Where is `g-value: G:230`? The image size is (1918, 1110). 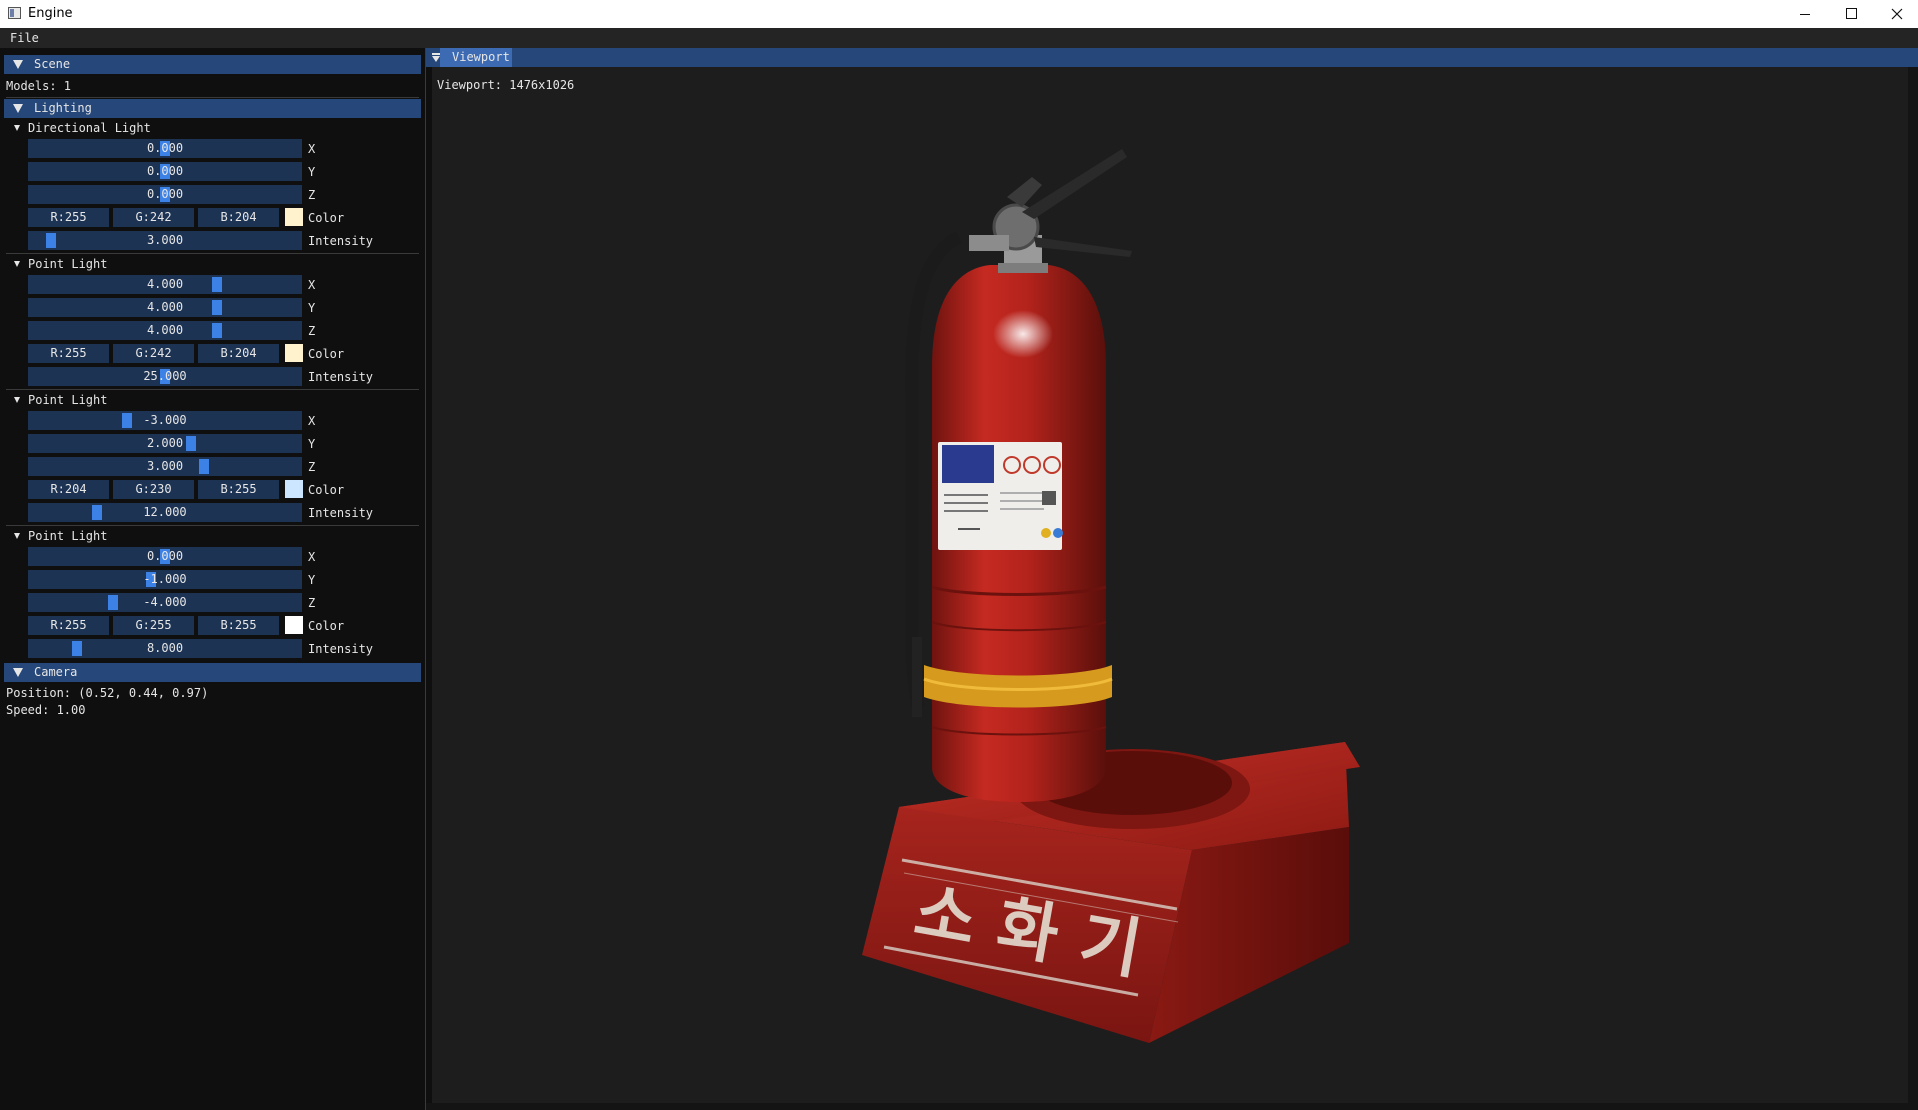 g-value: G:230 is located at coordinates (153, 489).